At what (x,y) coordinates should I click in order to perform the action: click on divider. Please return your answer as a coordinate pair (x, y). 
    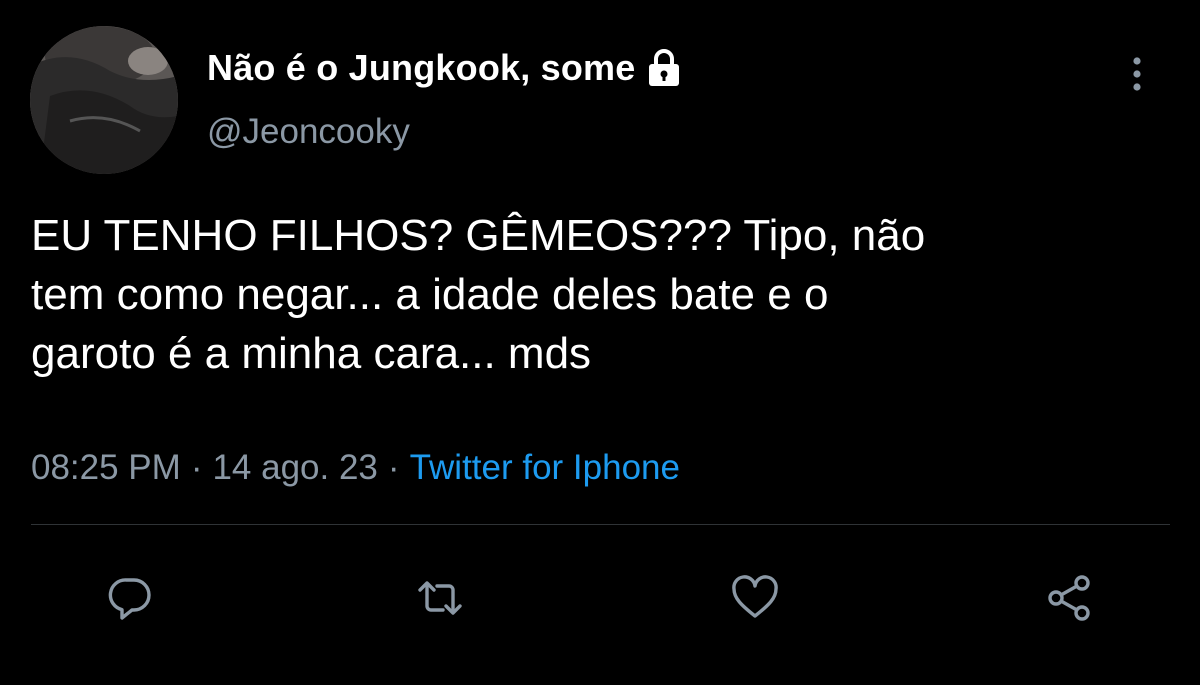
    Looking at the image, I should click on (600, 524).